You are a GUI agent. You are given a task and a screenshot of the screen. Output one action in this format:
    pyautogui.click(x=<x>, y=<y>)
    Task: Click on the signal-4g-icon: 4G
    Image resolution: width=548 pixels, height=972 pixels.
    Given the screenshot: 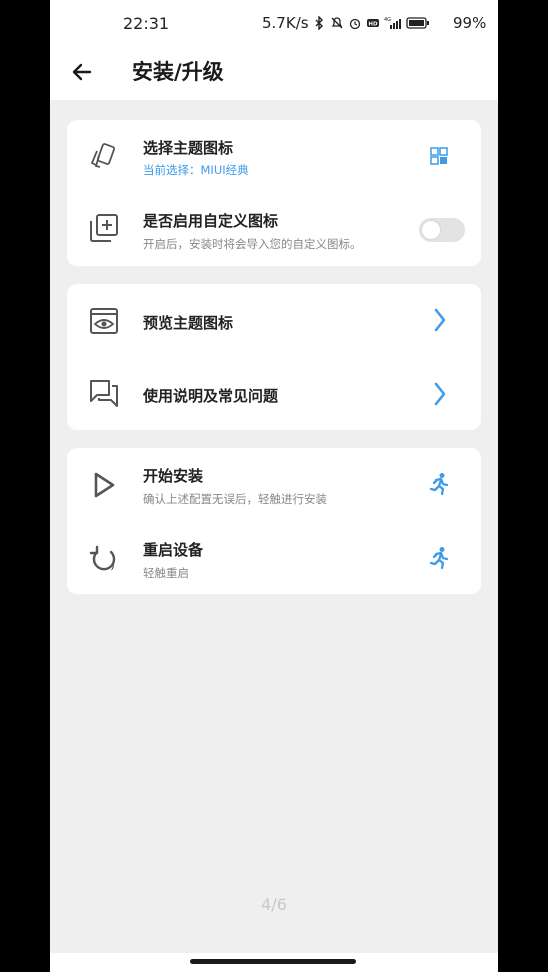 What is the action you would take?
    pyautogui.click(x=392, y=23)
    